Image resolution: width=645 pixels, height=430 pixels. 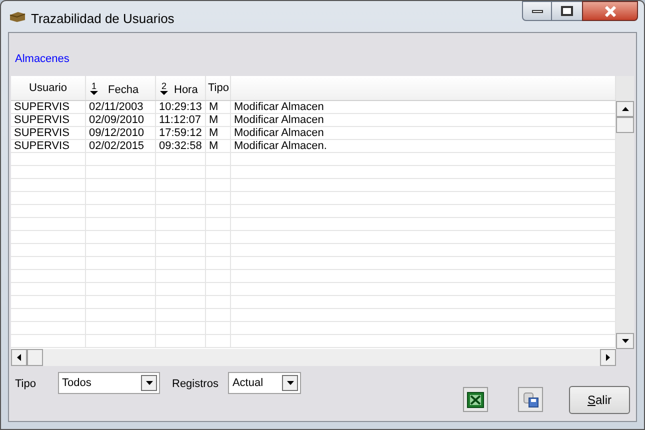 I want to click on window-title: Trazabilidad de Usuarios, so click(x=102, y=19).